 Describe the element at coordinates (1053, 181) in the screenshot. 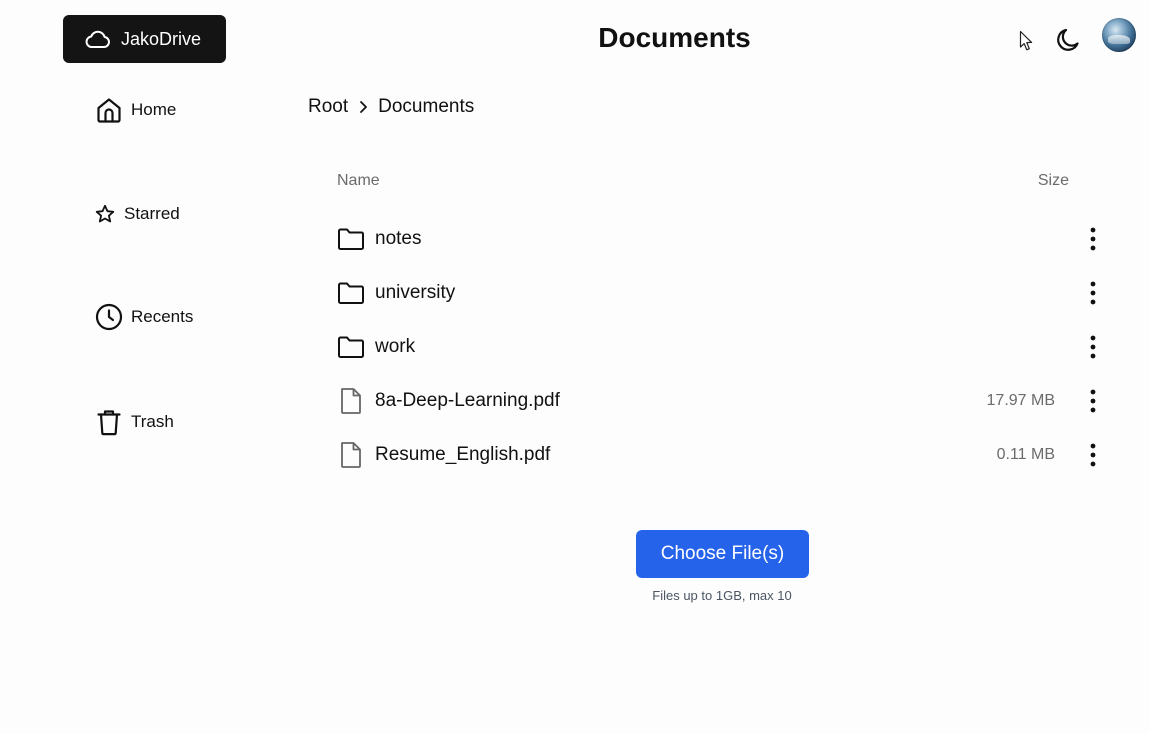

I see `column-header-size: Size` at that location.